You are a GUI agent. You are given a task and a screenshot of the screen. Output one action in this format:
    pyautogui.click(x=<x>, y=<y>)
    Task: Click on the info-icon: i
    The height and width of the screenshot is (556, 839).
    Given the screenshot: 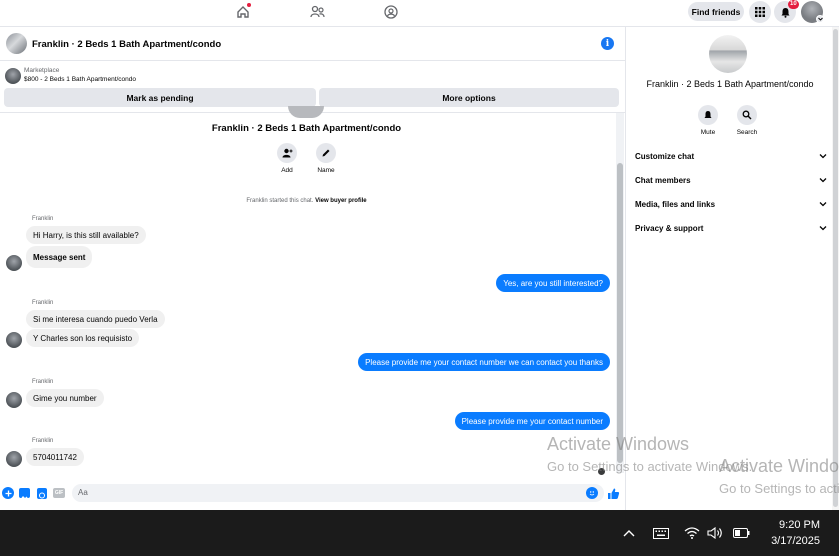 What is the action you would take?
    pyautogui.click(x=607, y=43)
    